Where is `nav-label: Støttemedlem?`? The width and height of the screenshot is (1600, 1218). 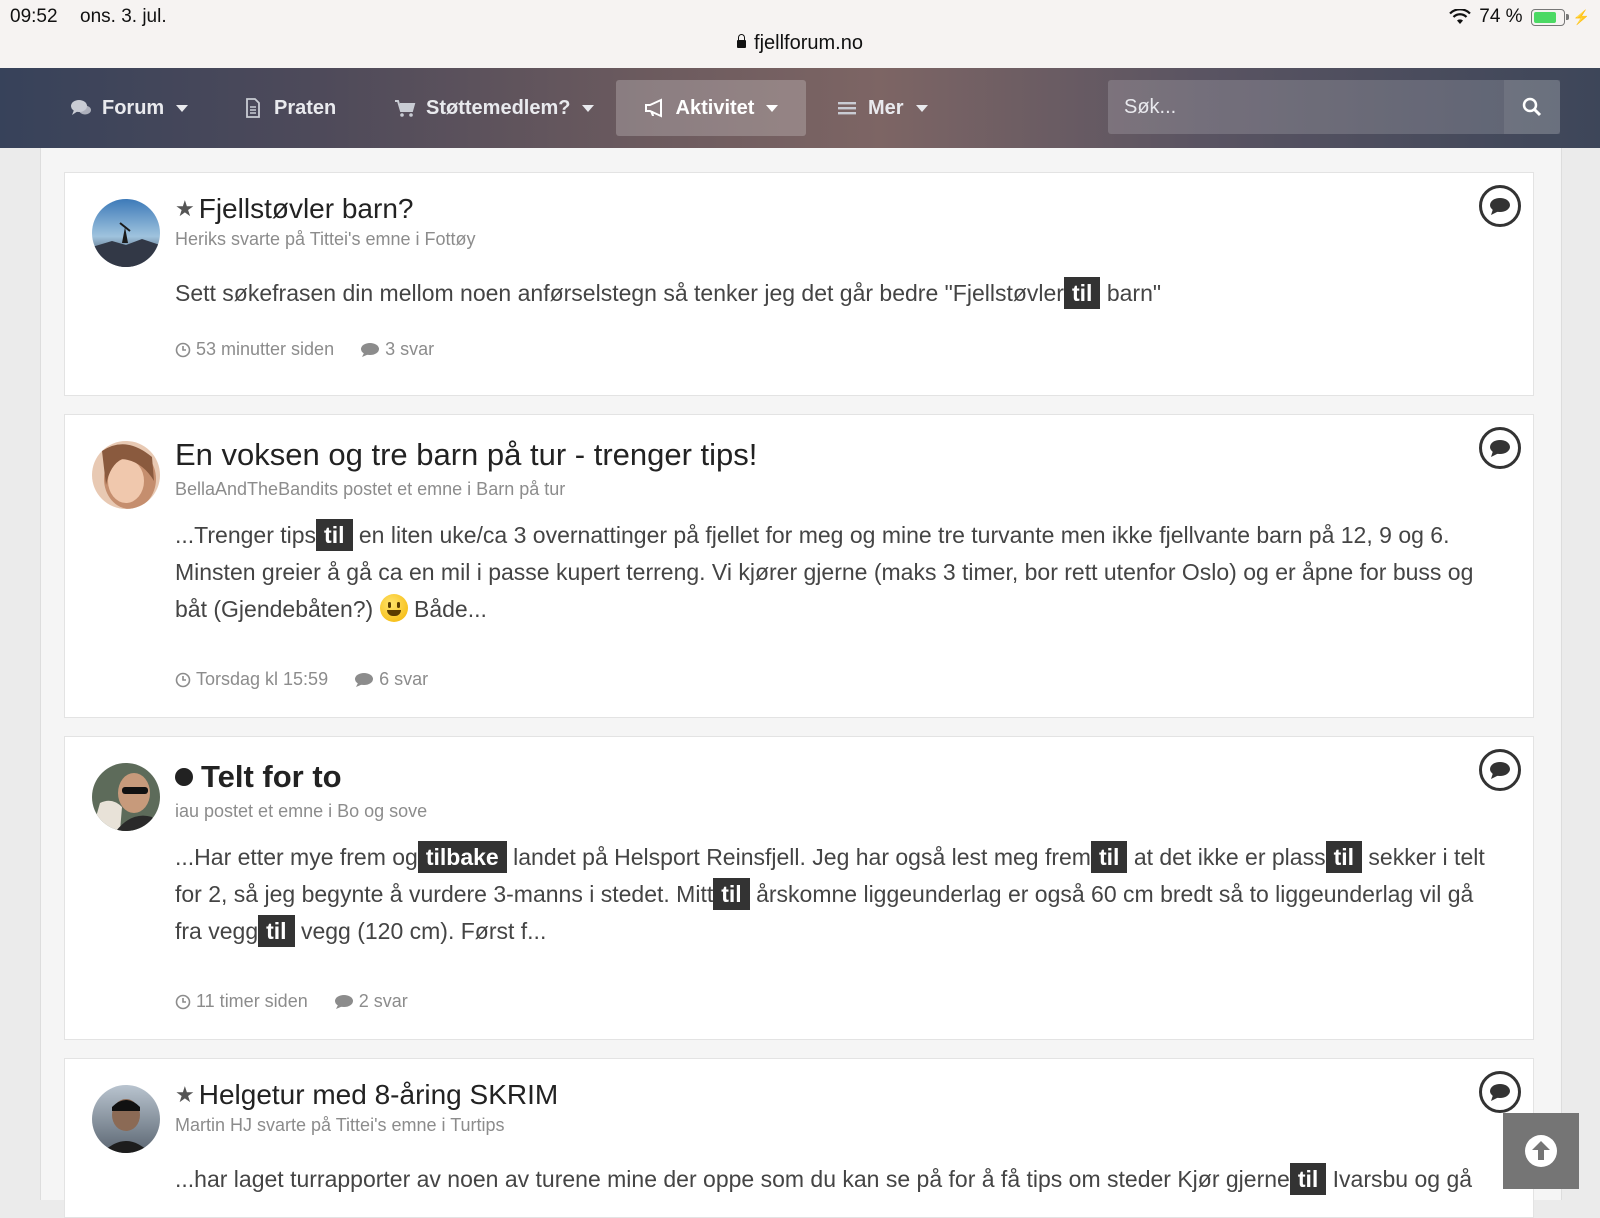 nav-label: Støttemedlem? is located at coordinates (498, 107).